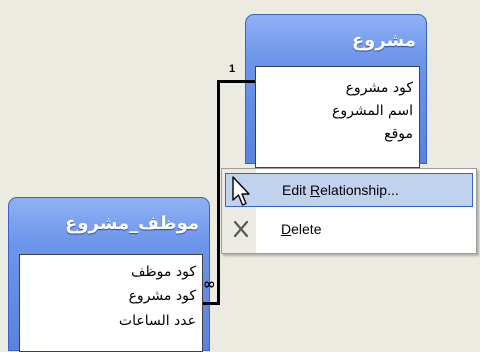 This screenshot has width=480, height=352. I want to click on delete-x-icon, so click(241, 230).